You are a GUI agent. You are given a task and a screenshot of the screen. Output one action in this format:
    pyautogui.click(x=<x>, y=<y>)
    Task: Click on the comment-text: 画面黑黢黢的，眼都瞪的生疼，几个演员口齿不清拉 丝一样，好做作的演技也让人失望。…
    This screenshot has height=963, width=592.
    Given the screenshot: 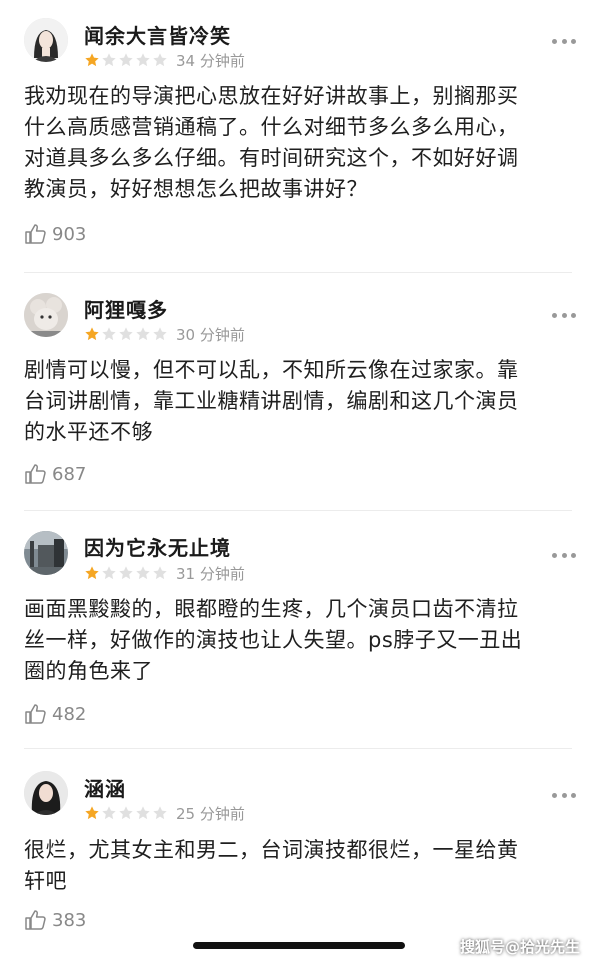 What is the action you would take?
    pyautogui.click(x=298, y=640)
    